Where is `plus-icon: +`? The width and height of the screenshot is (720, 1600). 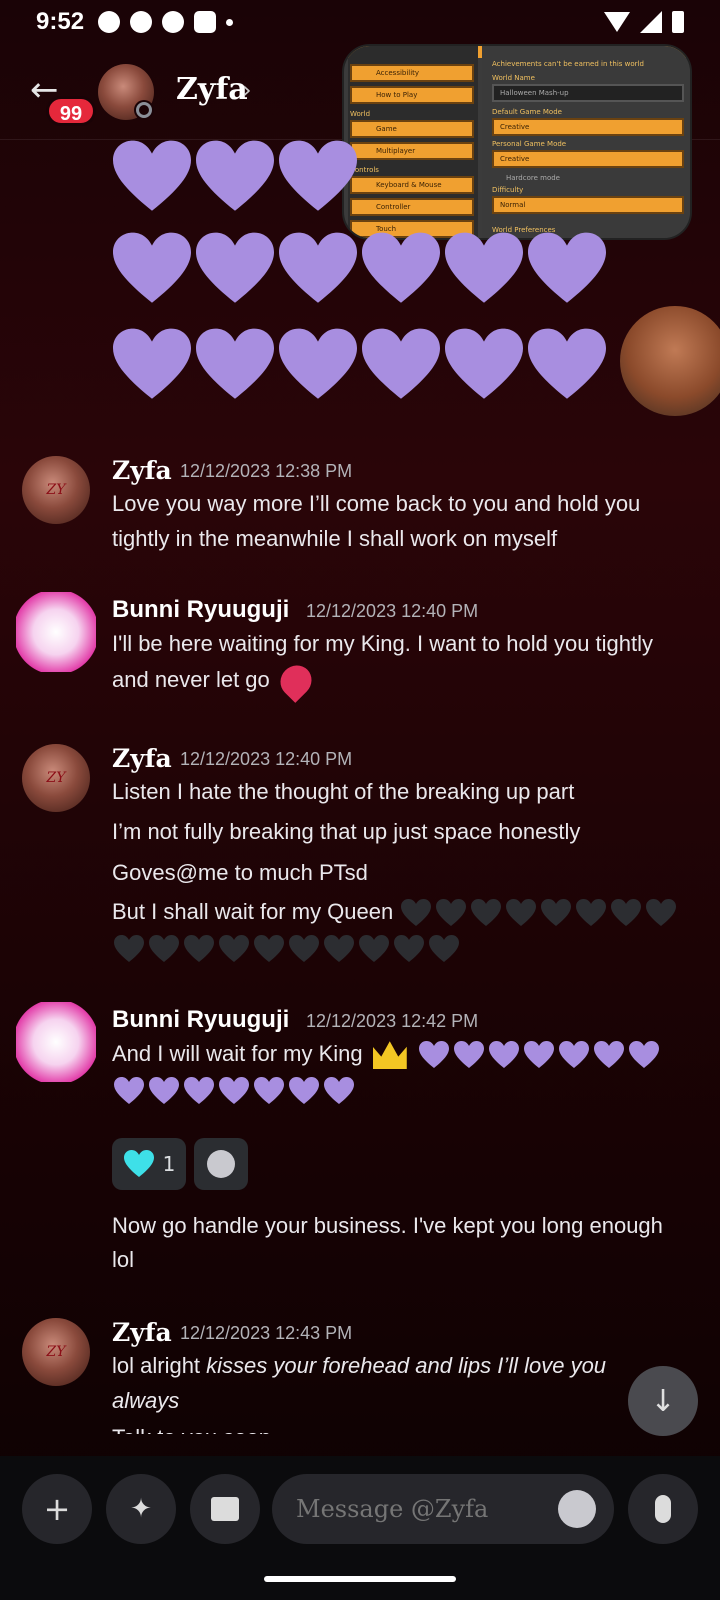
plus-icon: + is located at coordinates (57, 1509).